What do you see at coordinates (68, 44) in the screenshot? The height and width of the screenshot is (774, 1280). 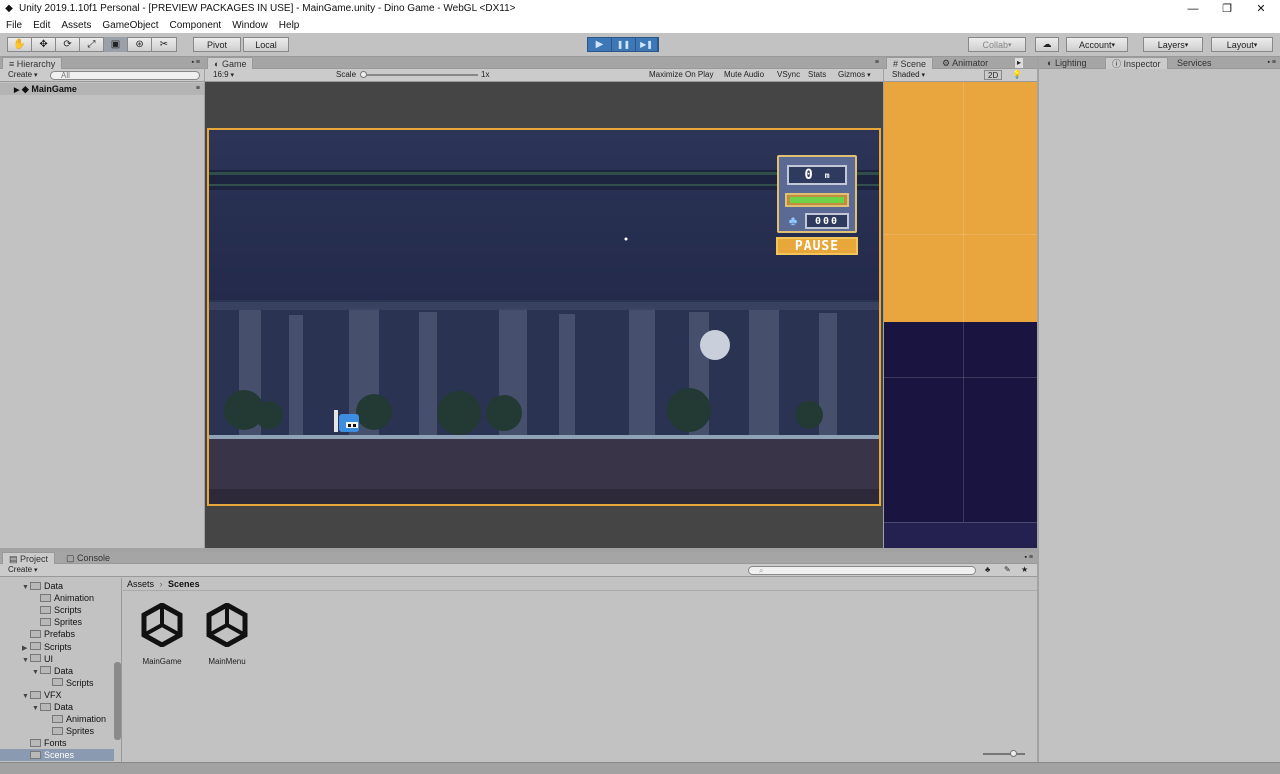 I see `rotate-tool-icon: ⟳` at bounding box center [68, 44].